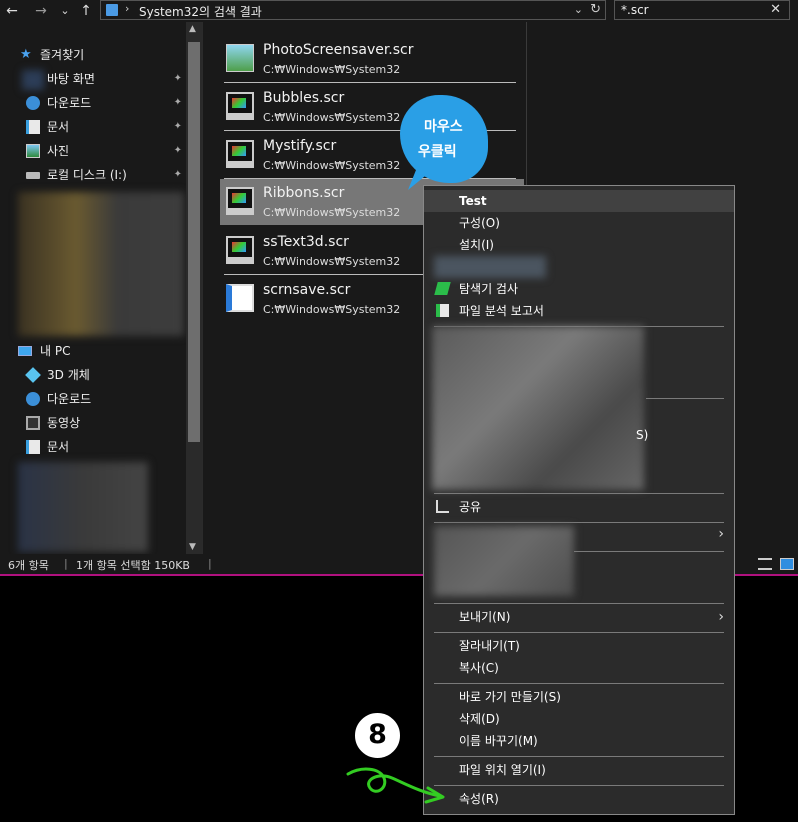 The image size is (798, 822). What do you see at coordinates (437, 152) in the screenshot?
I see `callout-text-line2: 우클릭` at bounding box center [437, 152].